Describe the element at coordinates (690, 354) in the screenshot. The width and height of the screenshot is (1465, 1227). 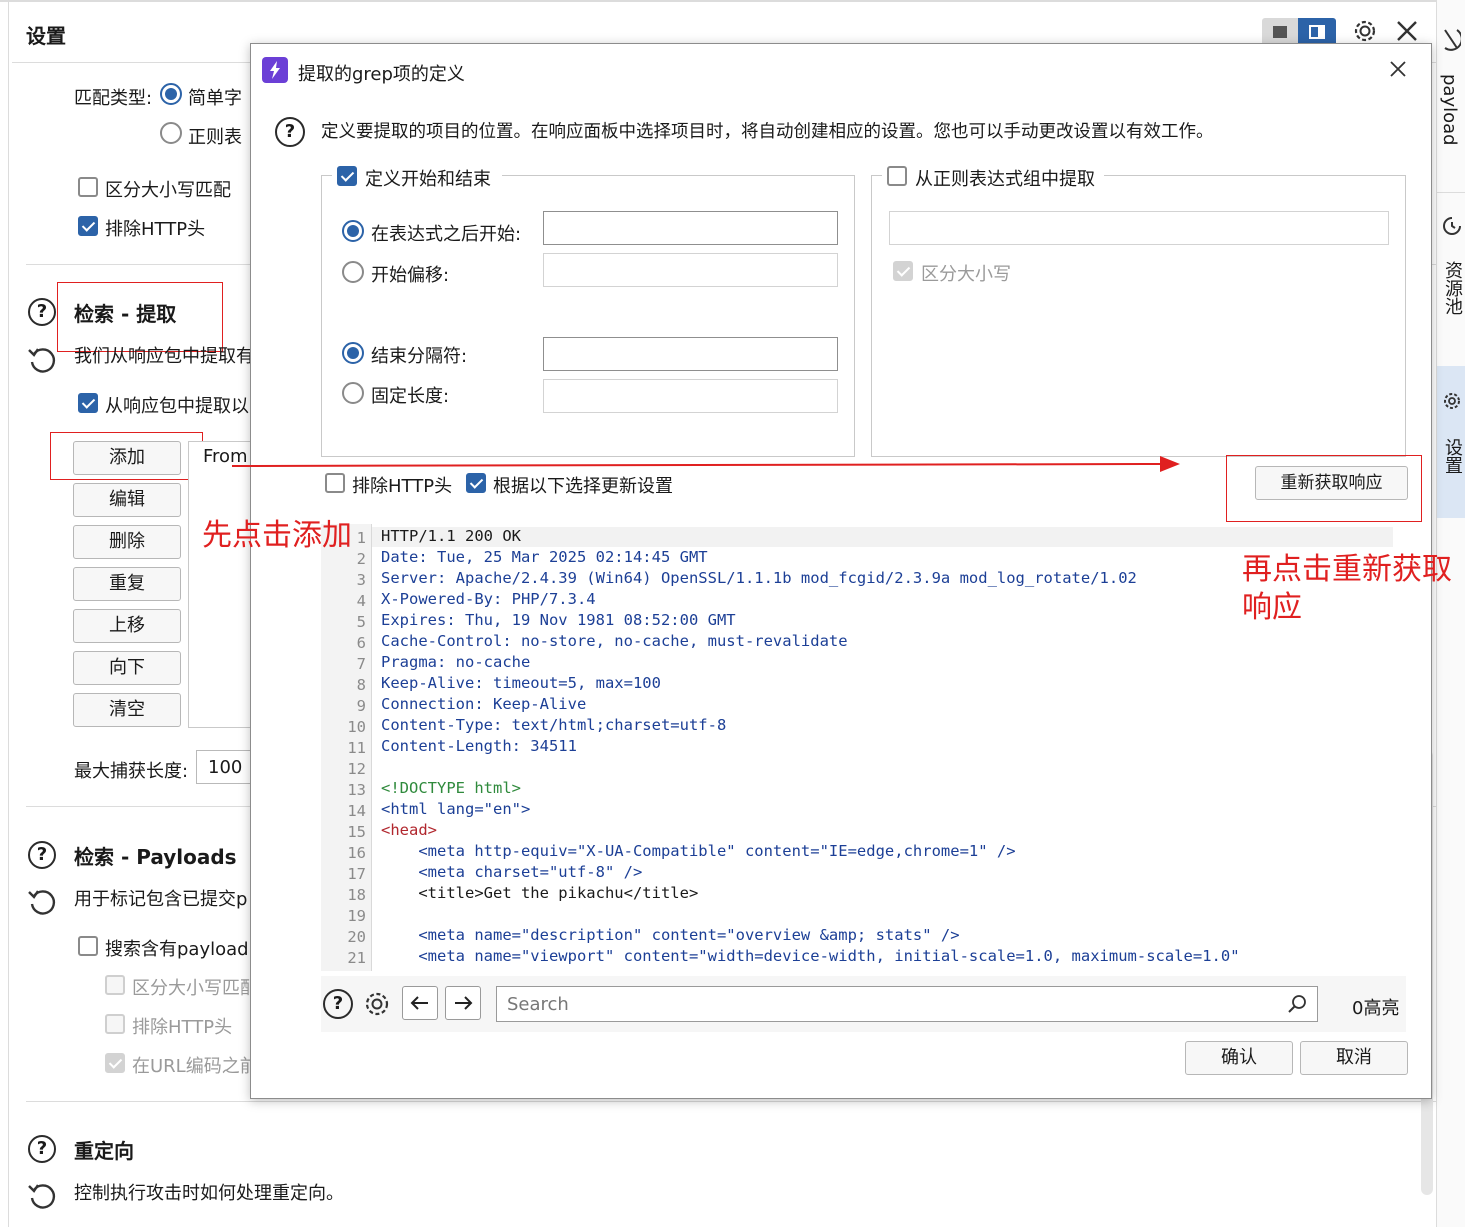
I see `end-delimiter-input` at that location.